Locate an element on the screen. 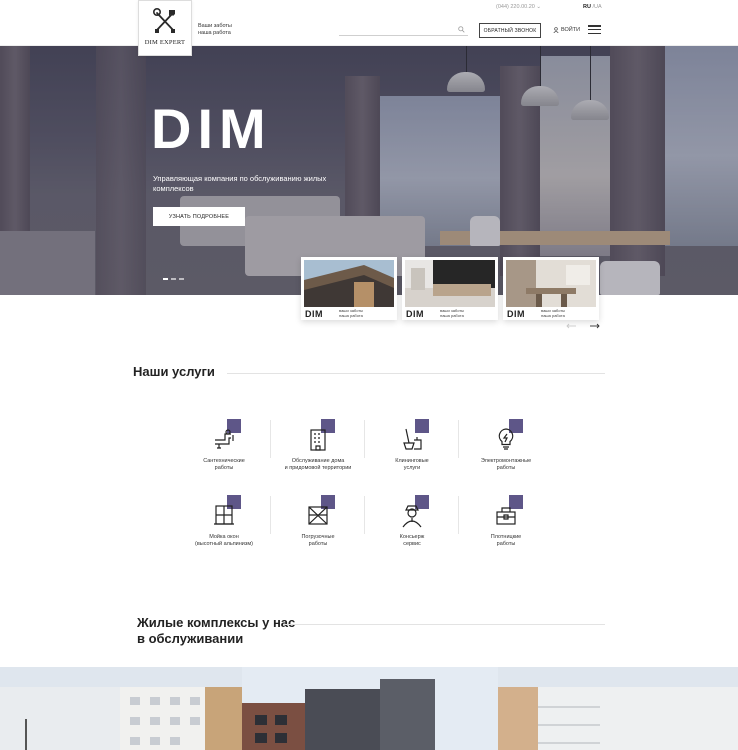 The height and width of the screenshot is (750, 738). logo: DIM EXPERT is located at coordinates (165, 28).